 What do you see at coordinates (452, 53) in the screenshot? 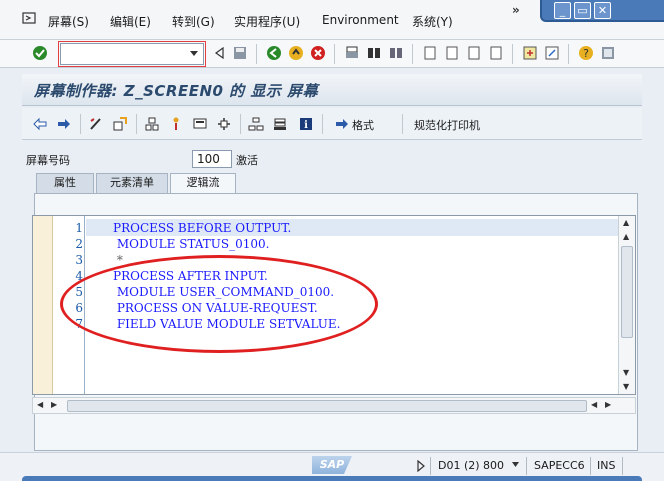
I see `previous-page-icon` at bounding box center [452, 53].